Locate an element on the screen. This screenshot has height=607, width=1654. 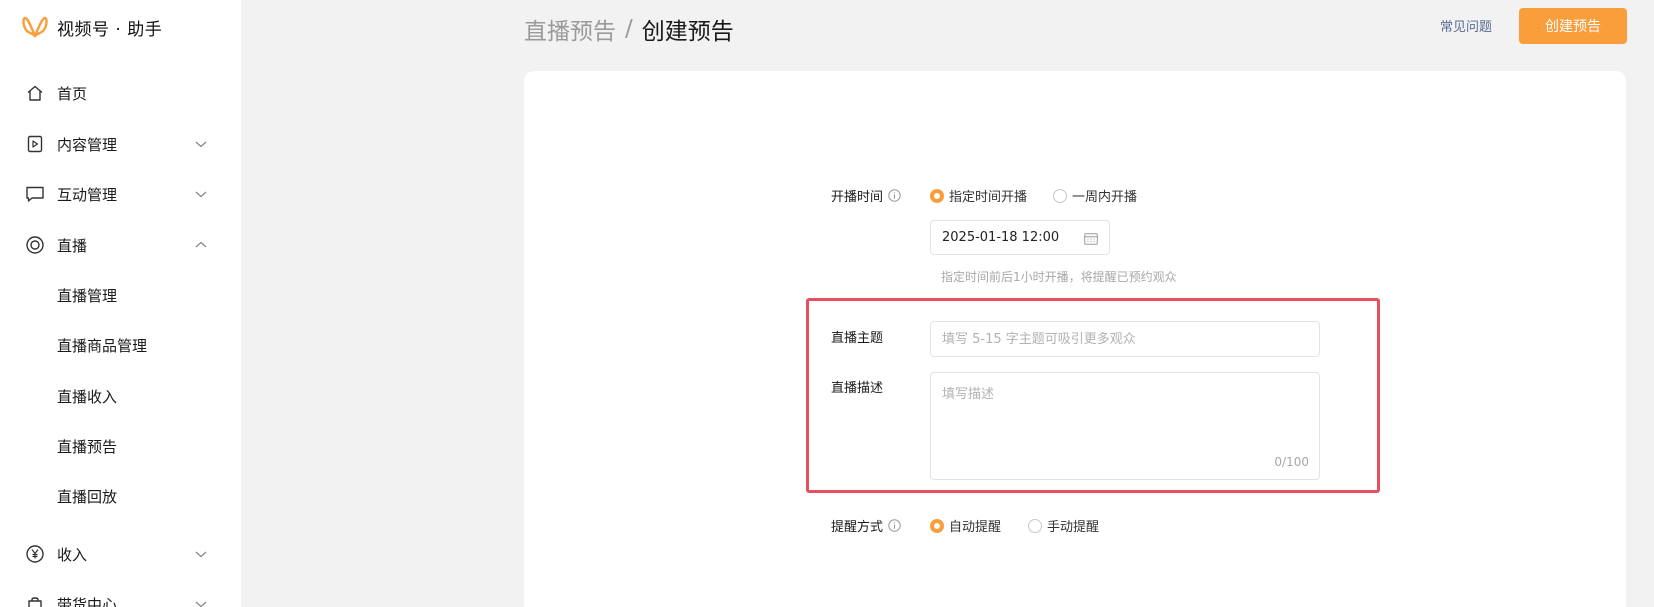
radio-label: 一周内开播 is located at coordinates (1105, 197).